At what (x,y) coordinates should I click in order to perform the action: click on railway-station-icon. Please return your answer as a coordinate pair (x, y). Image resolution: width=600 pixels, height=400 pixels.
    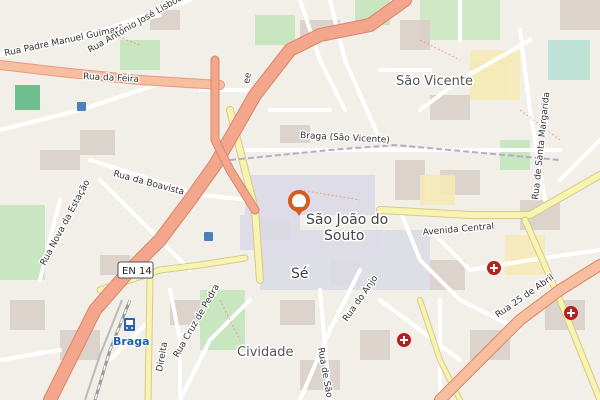
    Looking at the image, I should click on (129, 324).